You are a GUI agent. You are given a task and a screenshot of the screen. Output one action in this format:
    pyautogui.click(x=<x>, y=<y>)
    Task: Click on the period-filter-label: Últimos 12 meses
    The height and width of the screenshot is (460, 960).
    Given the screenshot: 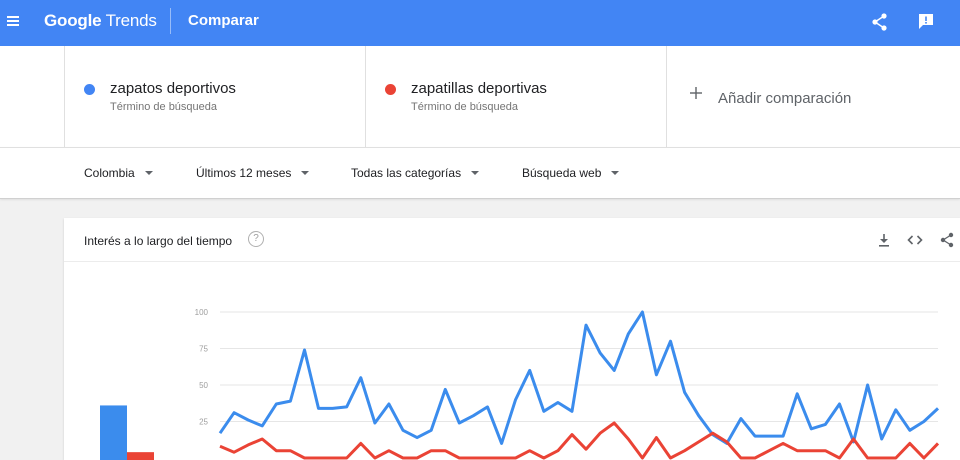 What is the action you would take?
    pyautogui.click(x=244, y=173)
    